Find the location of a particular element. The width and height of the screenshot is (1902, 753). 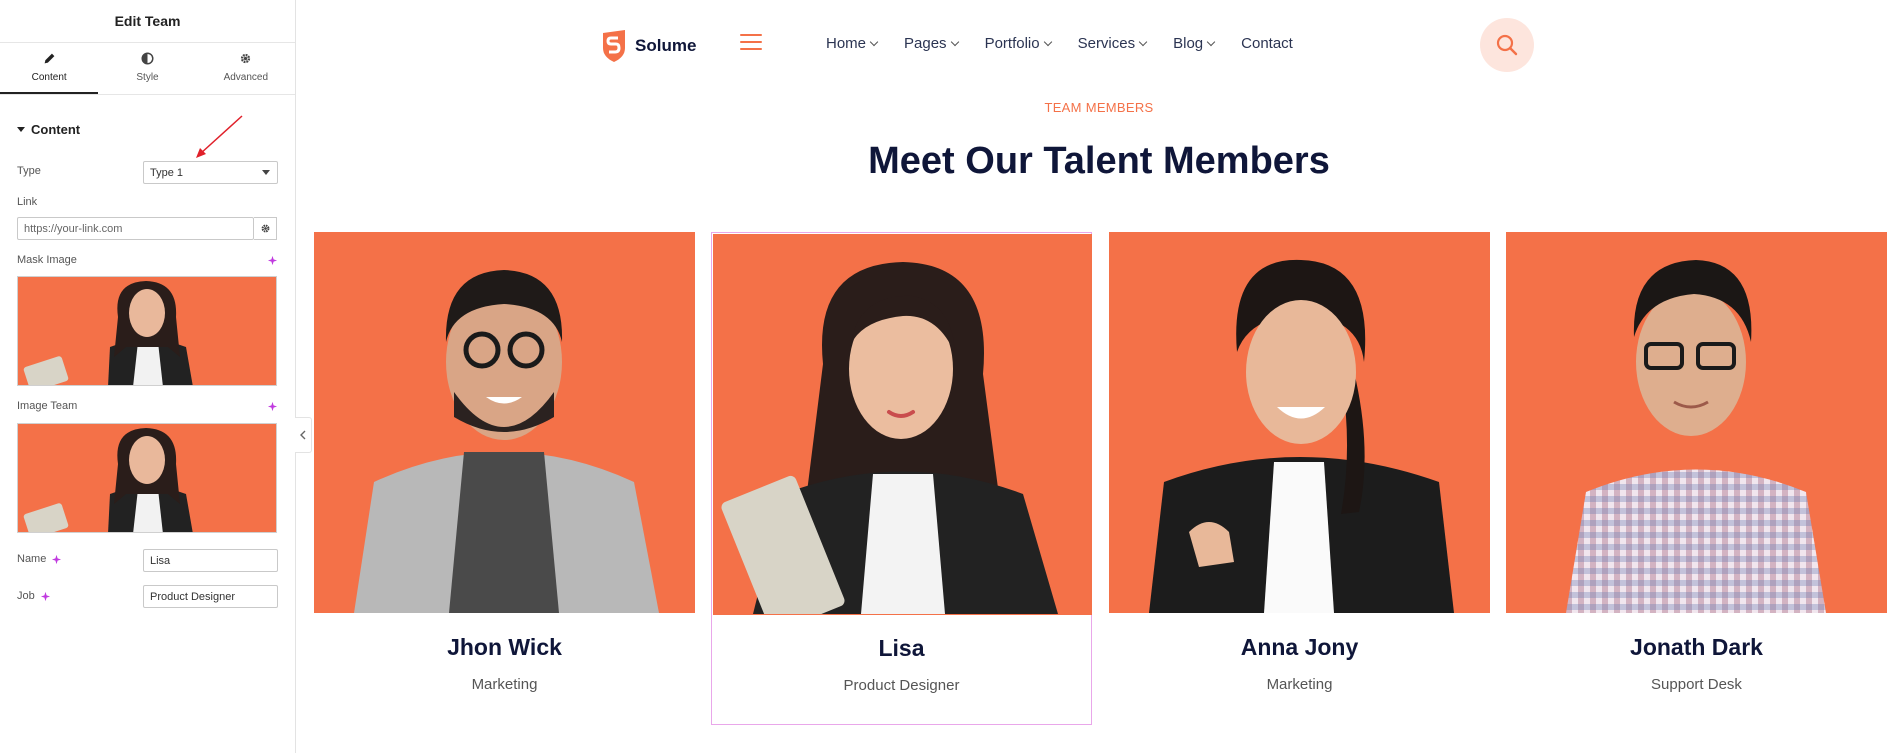

team-member-name: Jhon Wick is located at coordinates (504, 647).